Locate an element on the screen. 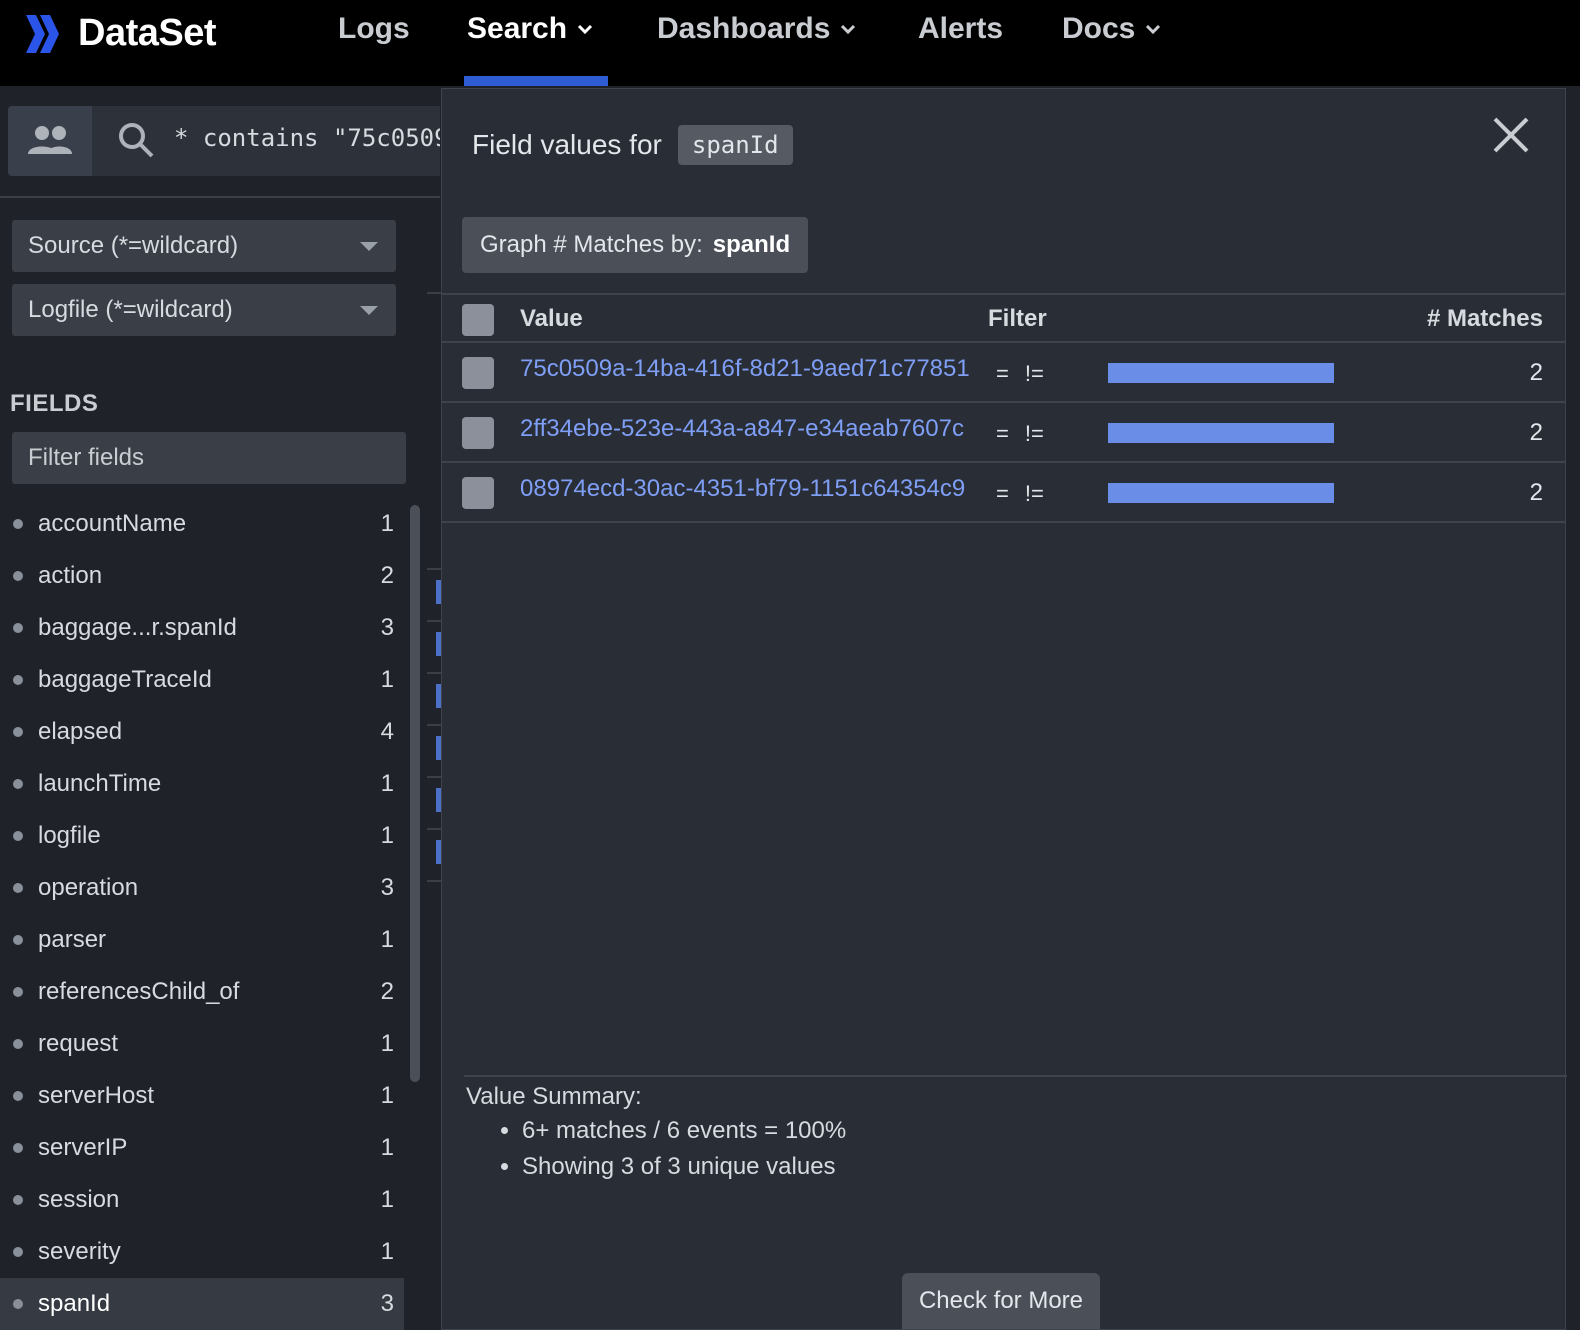 Image resolution: width=1580 pixels, height=1330 pixels. field-item: serverHost 1 is located at coordinates (202, 1096).